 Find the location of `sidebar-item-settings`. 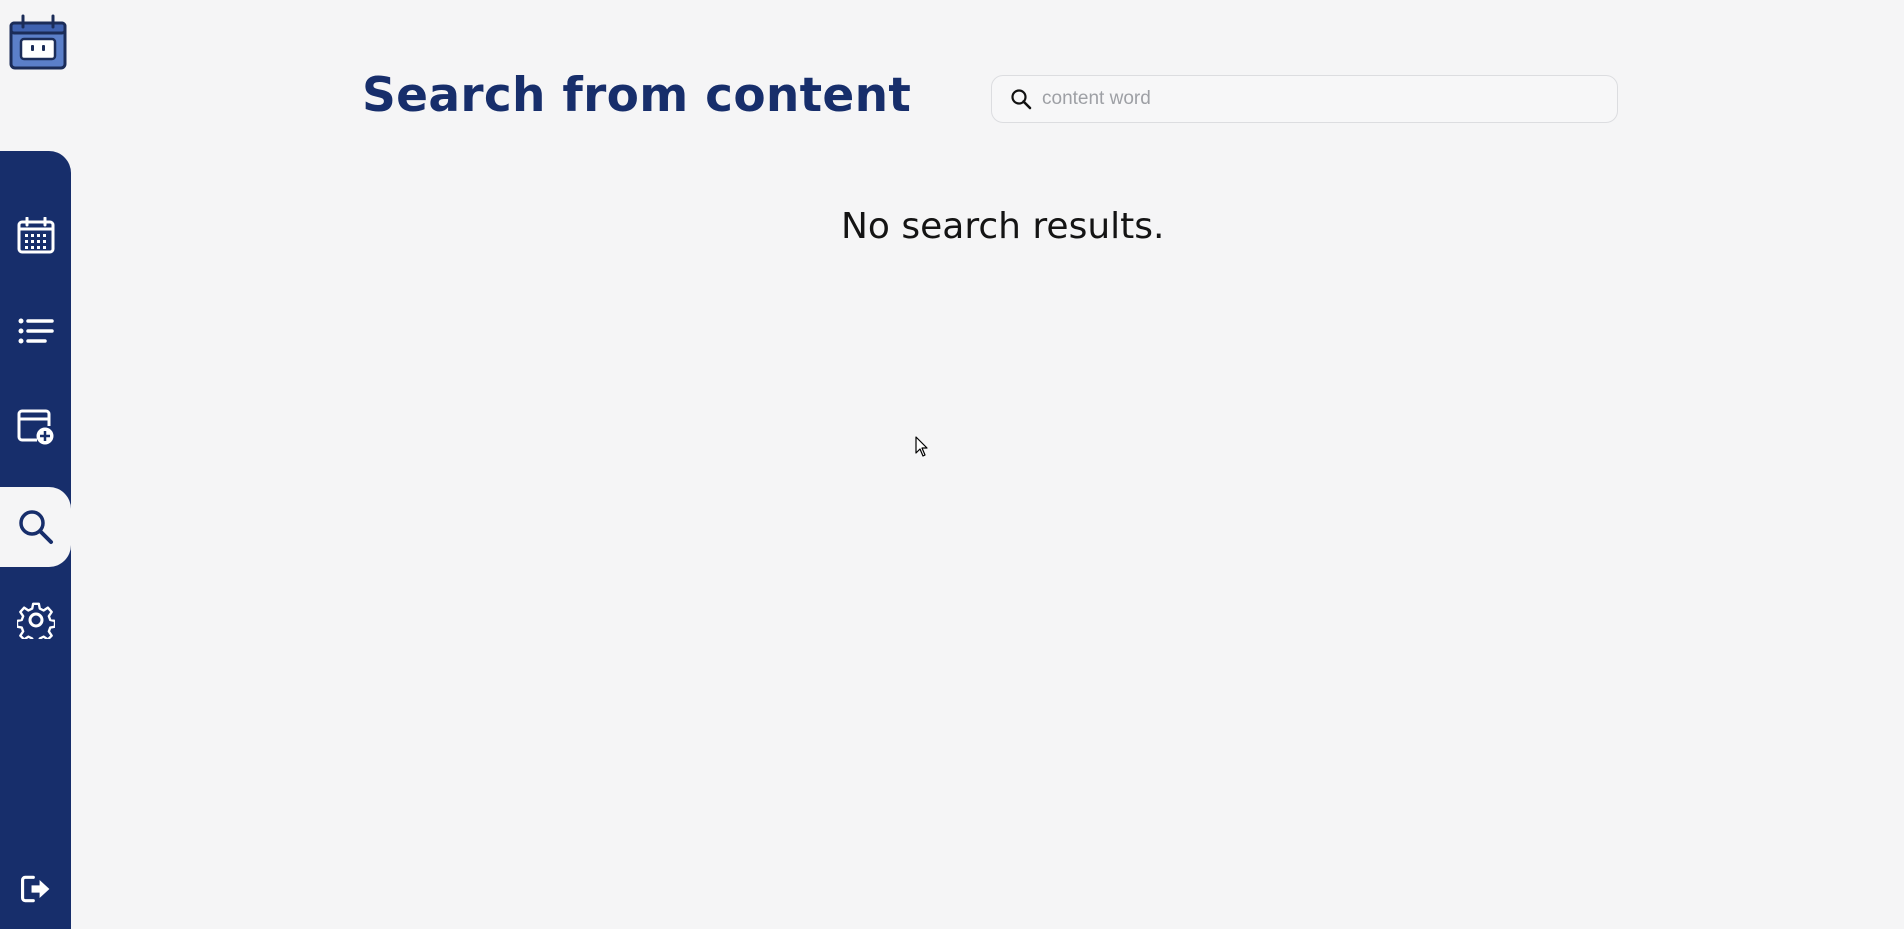

sidebar-item-settings is located at coordinates (35, 620).